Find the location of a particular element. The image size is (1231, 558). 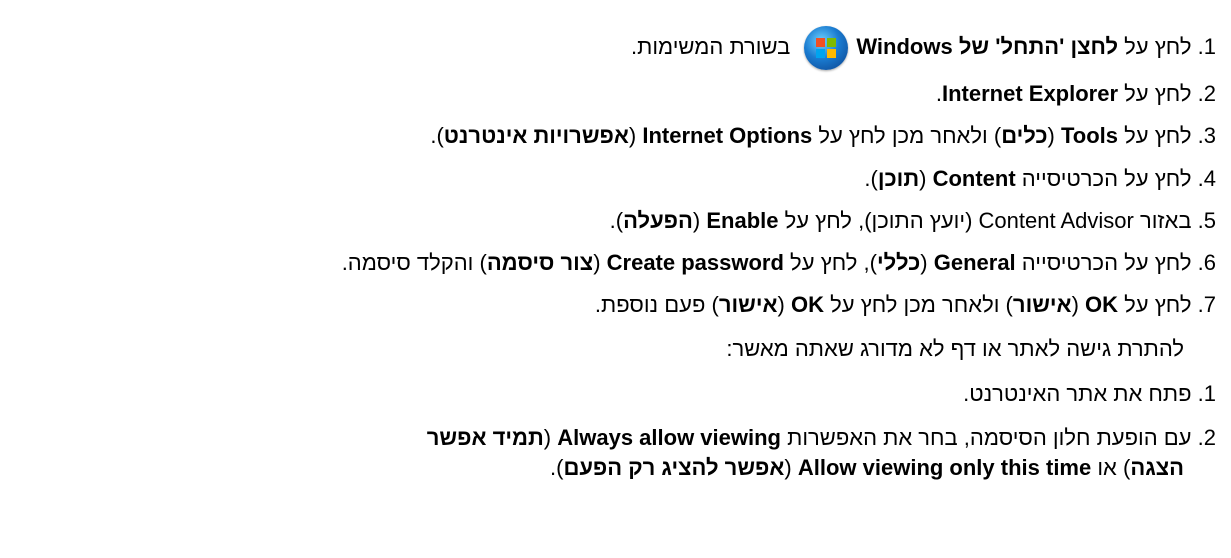

bold-term: הפעלה is located at coordinates (658, 220).